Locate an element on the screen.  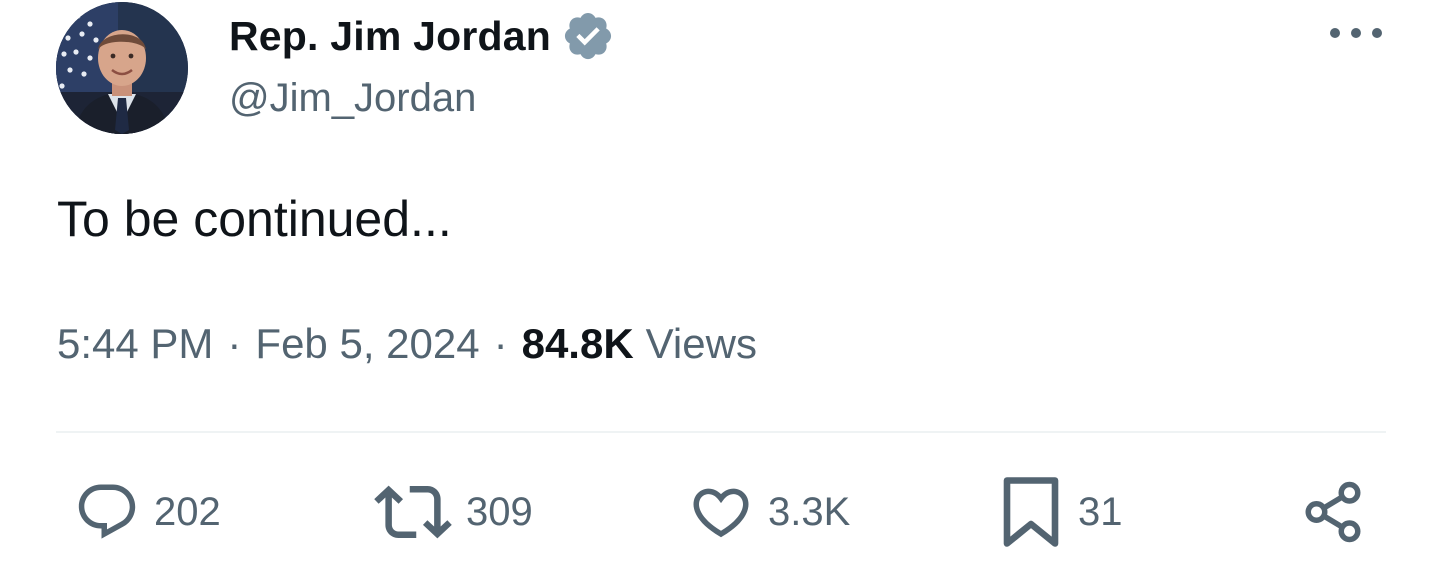
verified-badge-icon is located at coordinates (588, 36).